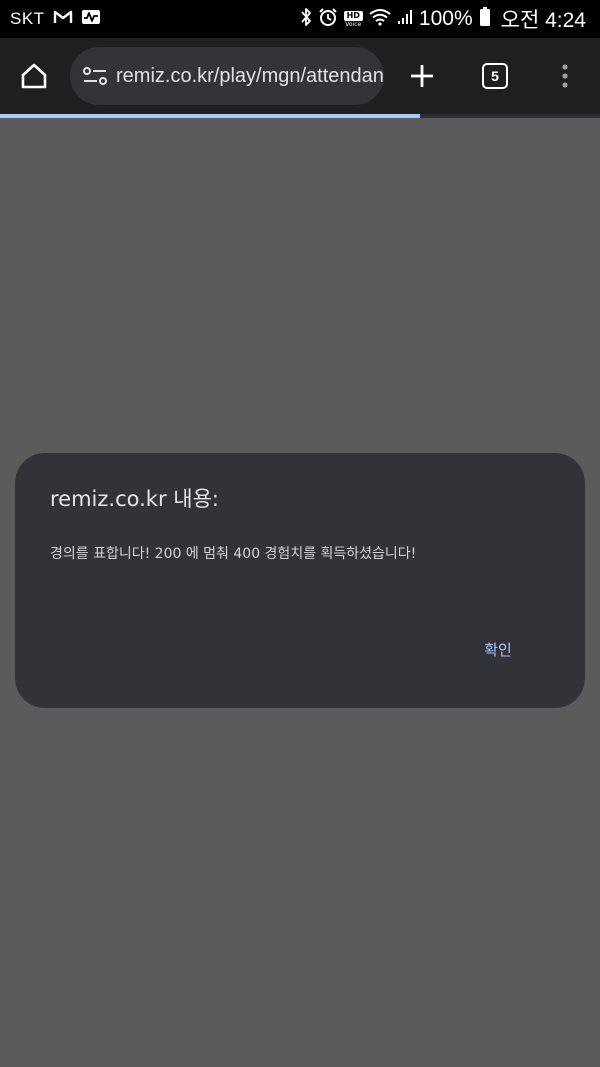  I want to click on address-bar: remiz.co.kr/play/mgn/attendance, so click(227, 76).